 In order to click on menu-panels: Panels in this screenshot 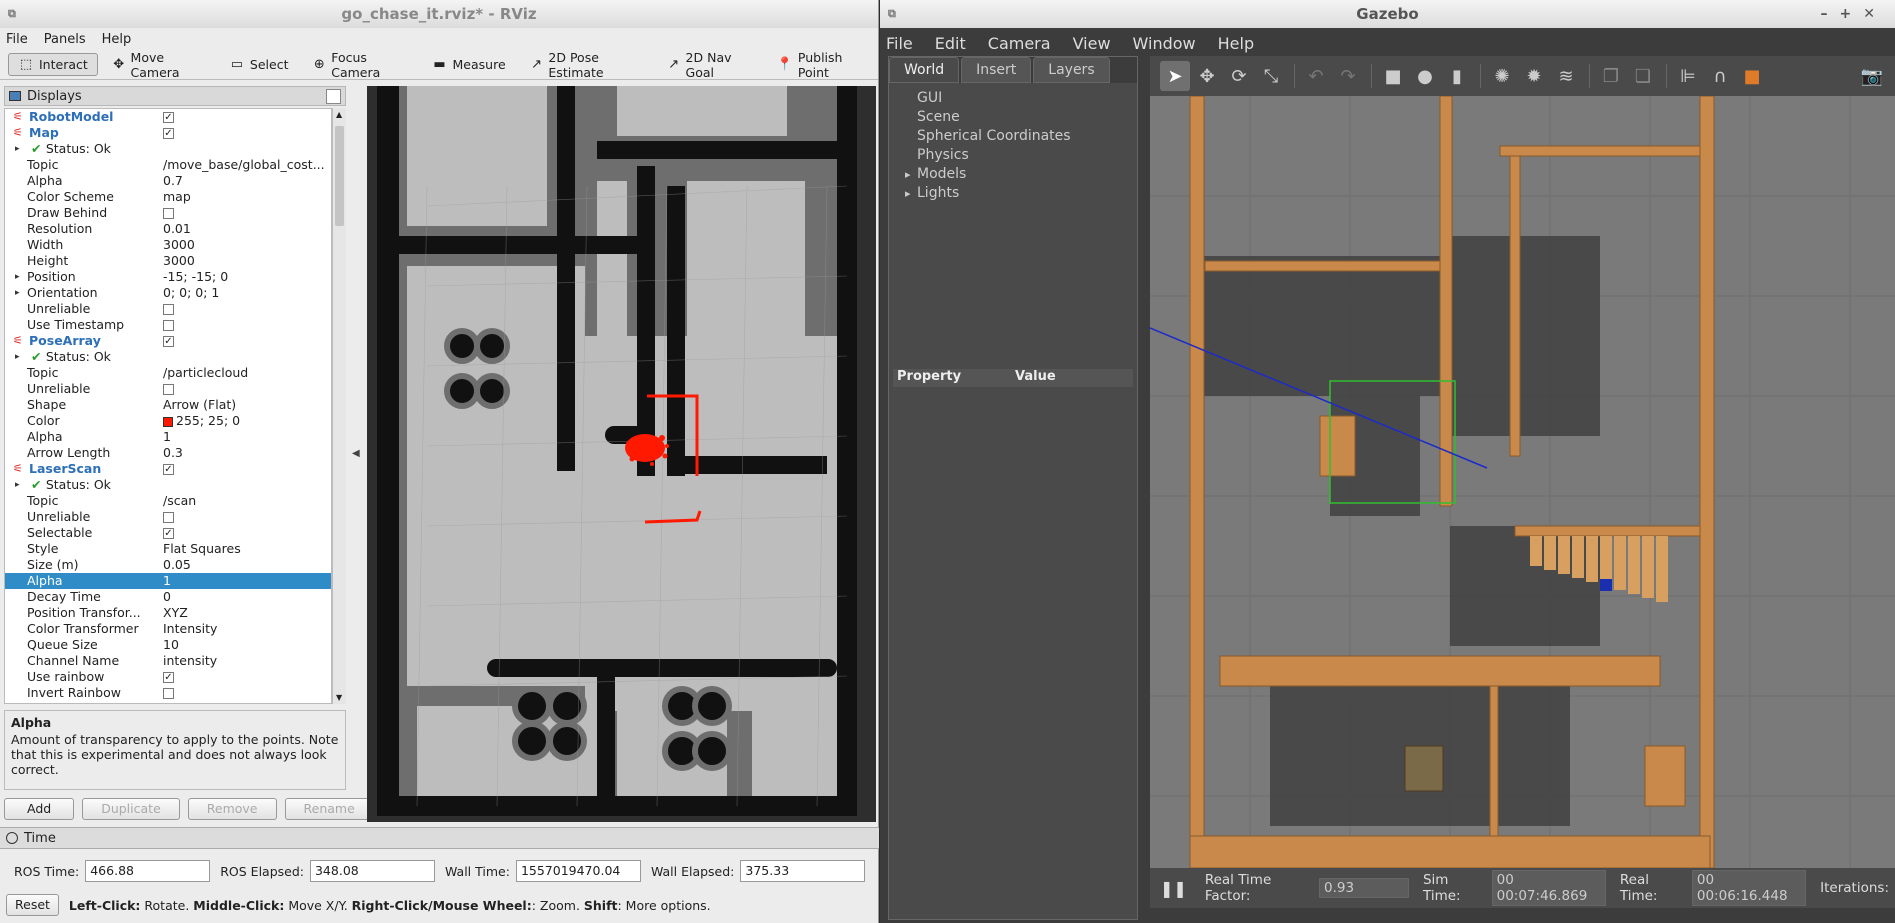, I will do `click(65, 39)`.